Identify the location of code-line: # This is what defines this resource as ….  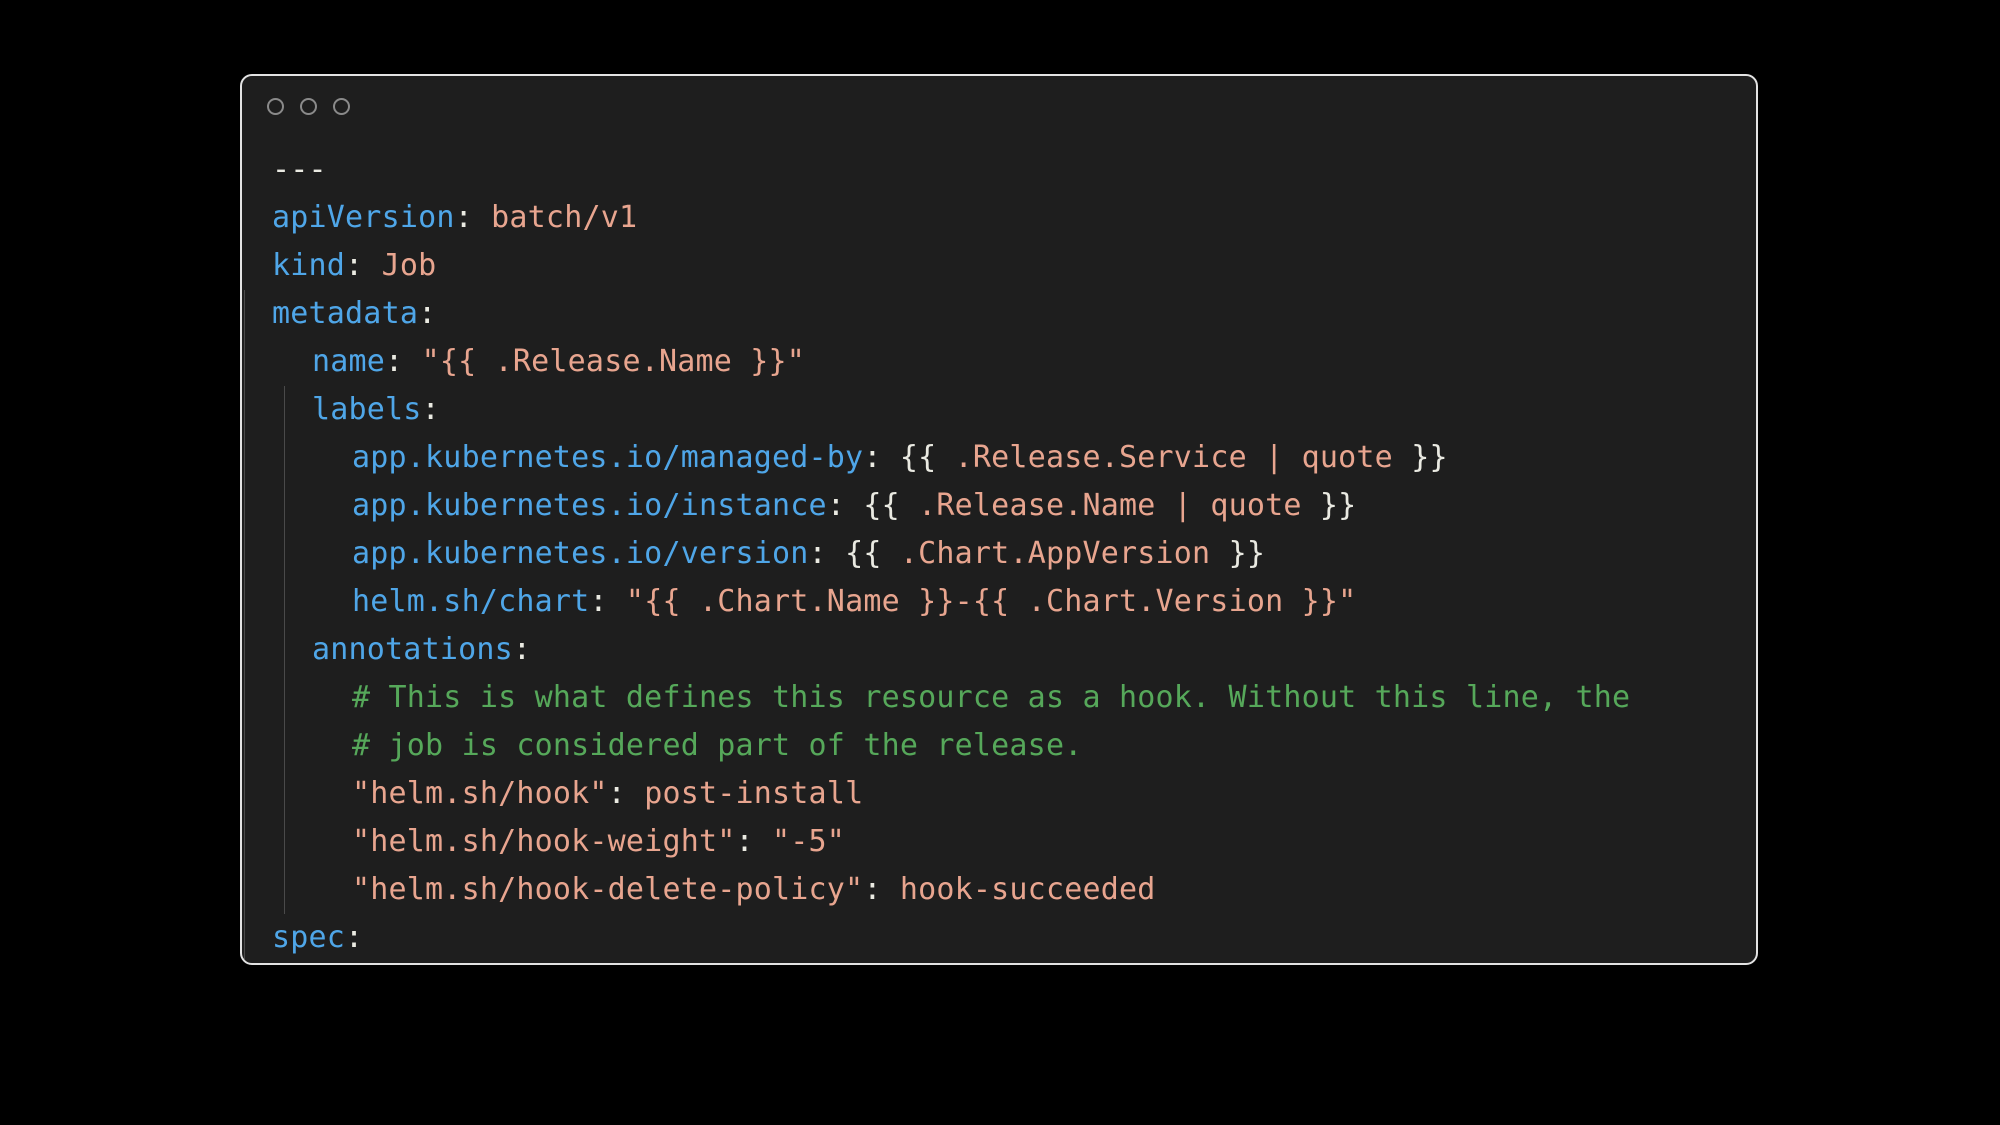
(1014, 698).